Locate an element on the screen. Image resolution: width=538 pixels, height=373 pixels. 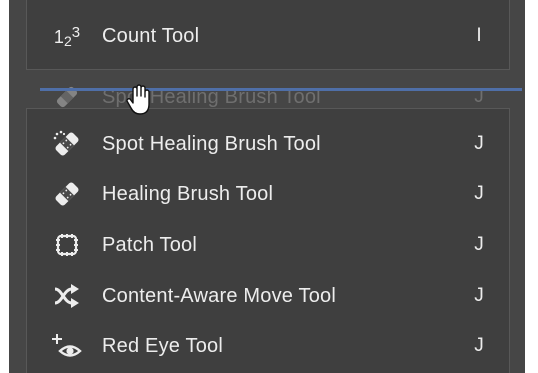
drop-indicator is located at coordinates (281, 89).